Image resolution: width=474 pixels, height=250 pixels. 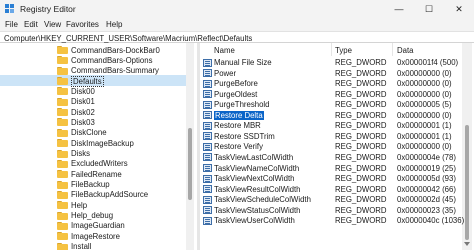 I want to click on tree-item: CommandBars-DockBar0, so click(x=93, y=49).